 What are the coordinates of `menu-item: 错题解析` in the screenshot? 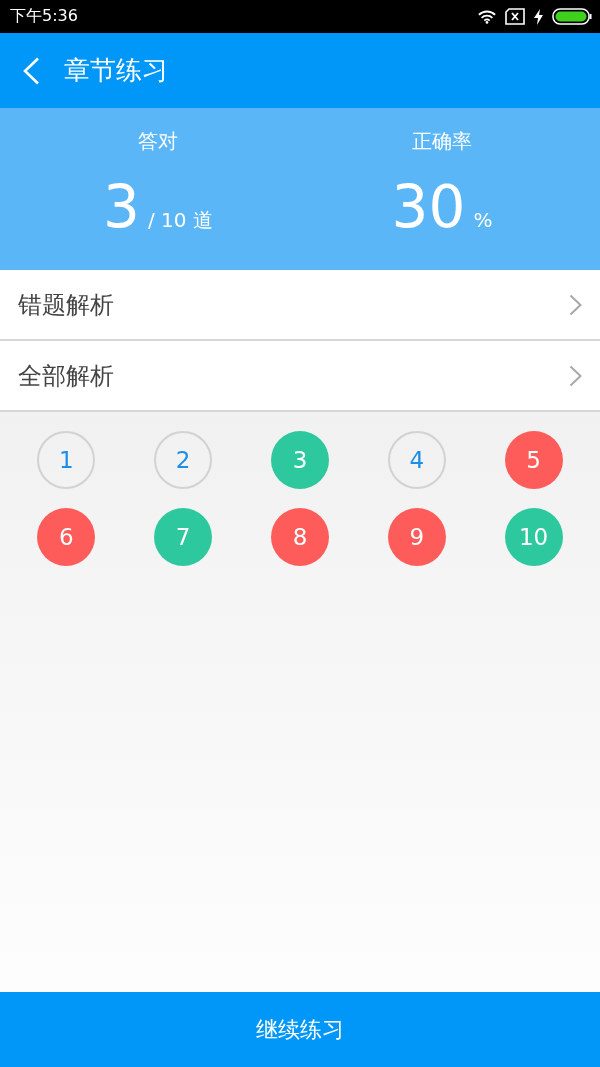 It's located at (300, 305).